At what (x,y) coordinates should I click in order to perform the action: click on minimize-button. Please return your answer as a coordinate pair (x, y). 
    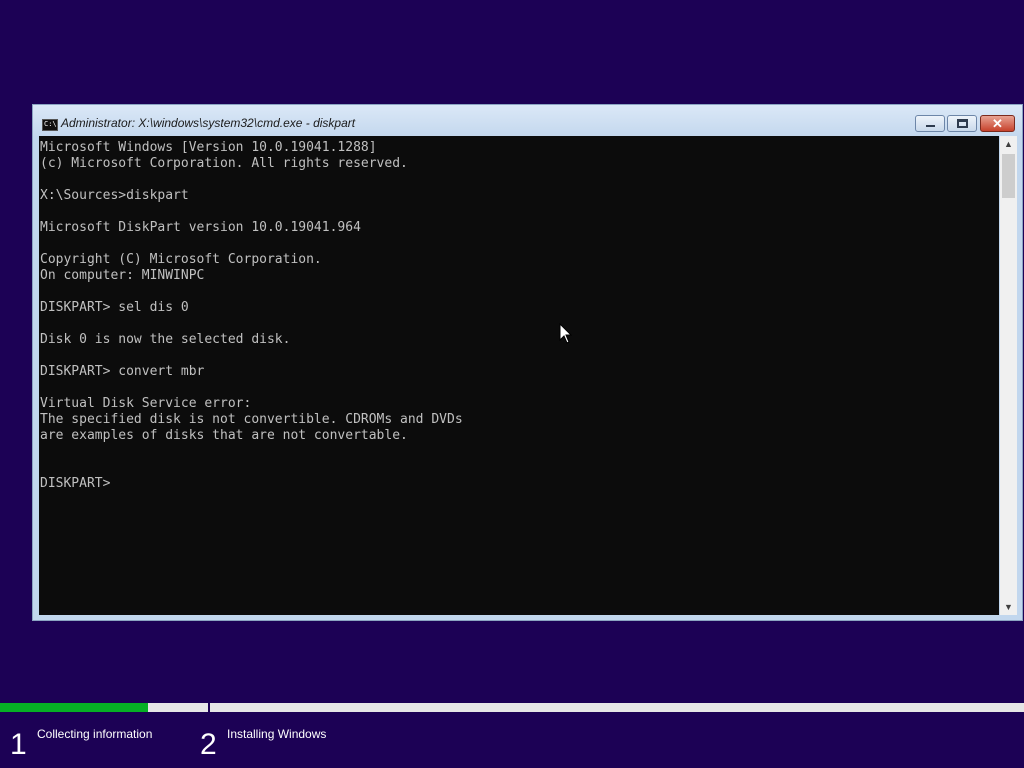
    Looking at the image, I should click on (930, 123).